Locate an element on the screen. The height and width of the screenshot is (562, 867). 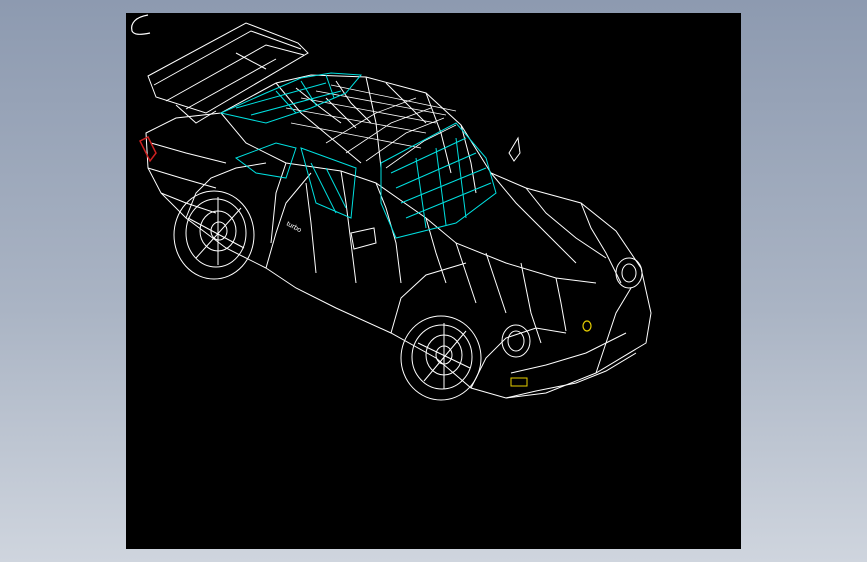
rear-spoiler is located at coordinates (228, 73).